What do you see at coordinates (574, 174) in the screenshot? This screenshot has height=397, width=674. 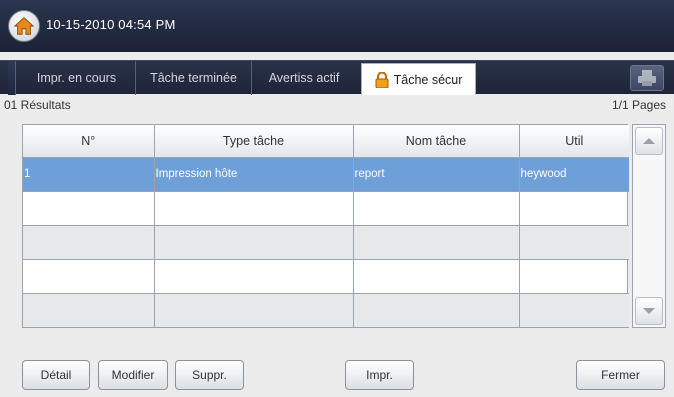 I see `table-cell: heywood` at bounding box center [574, 174].